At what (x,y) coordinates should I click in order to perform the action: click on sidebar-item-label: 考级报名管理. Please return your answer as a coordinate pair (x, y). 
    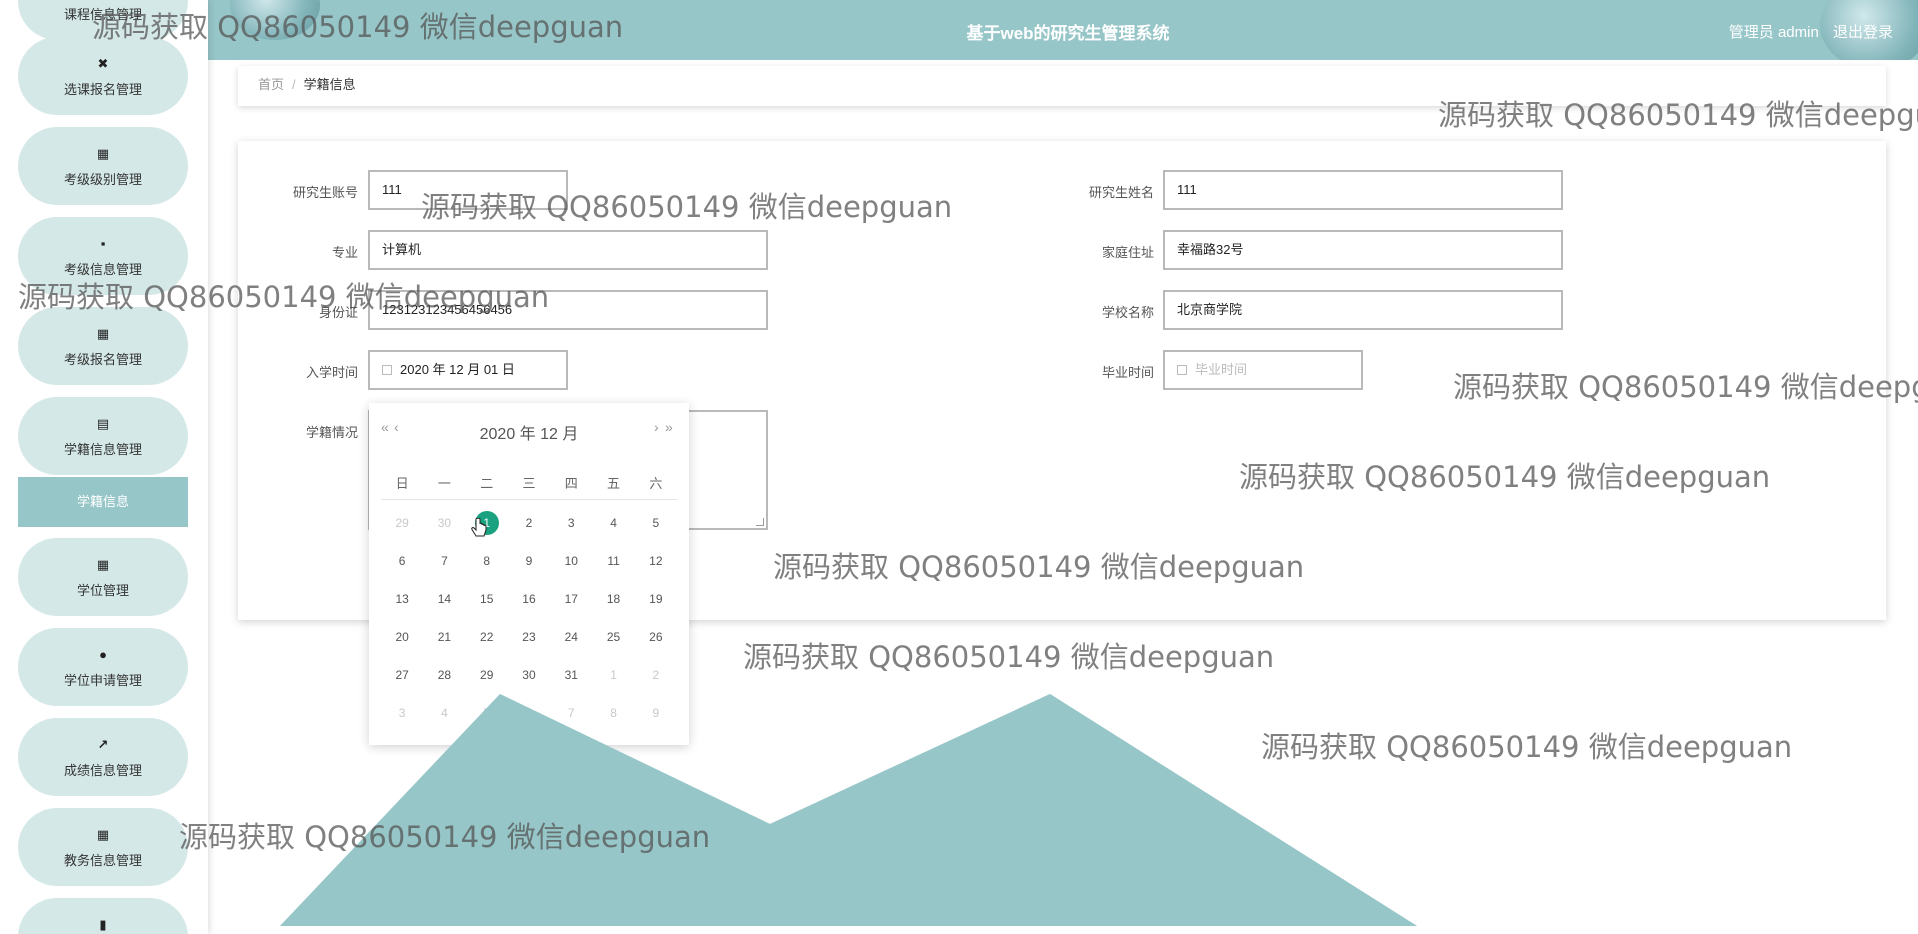
    Looking at the image, I should click on (102, 359).